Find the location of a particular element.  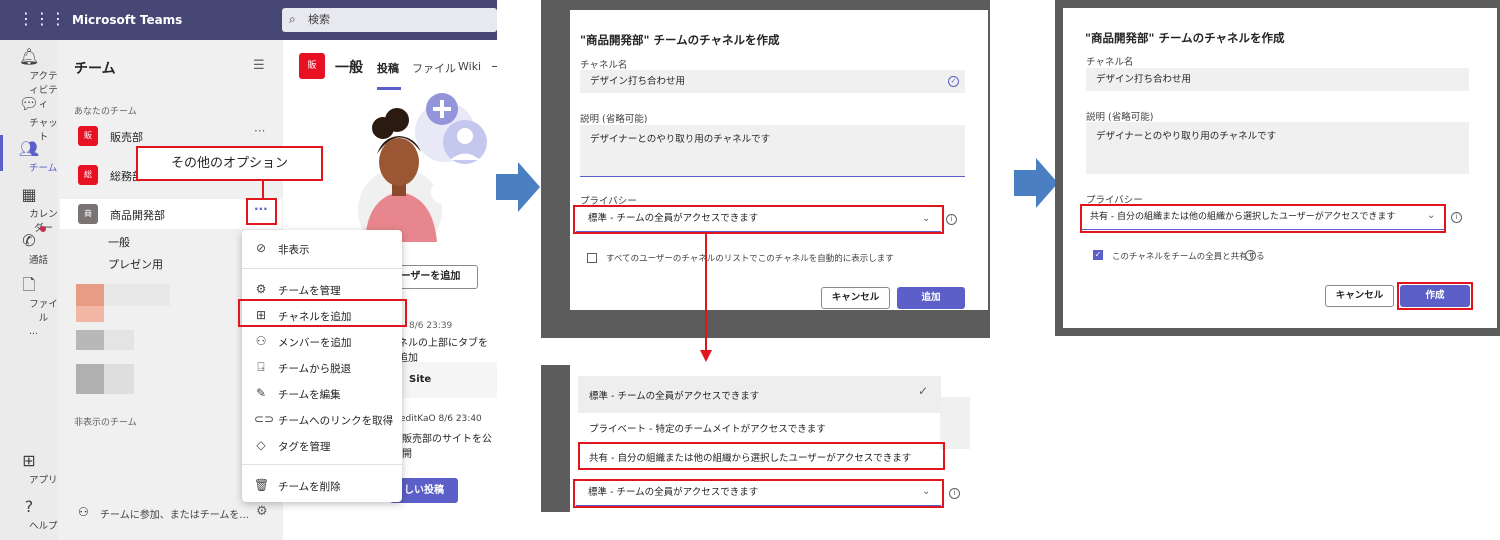

menu-item-edit-team: ✎ チームを編集 is located at coordinates (322, 393).